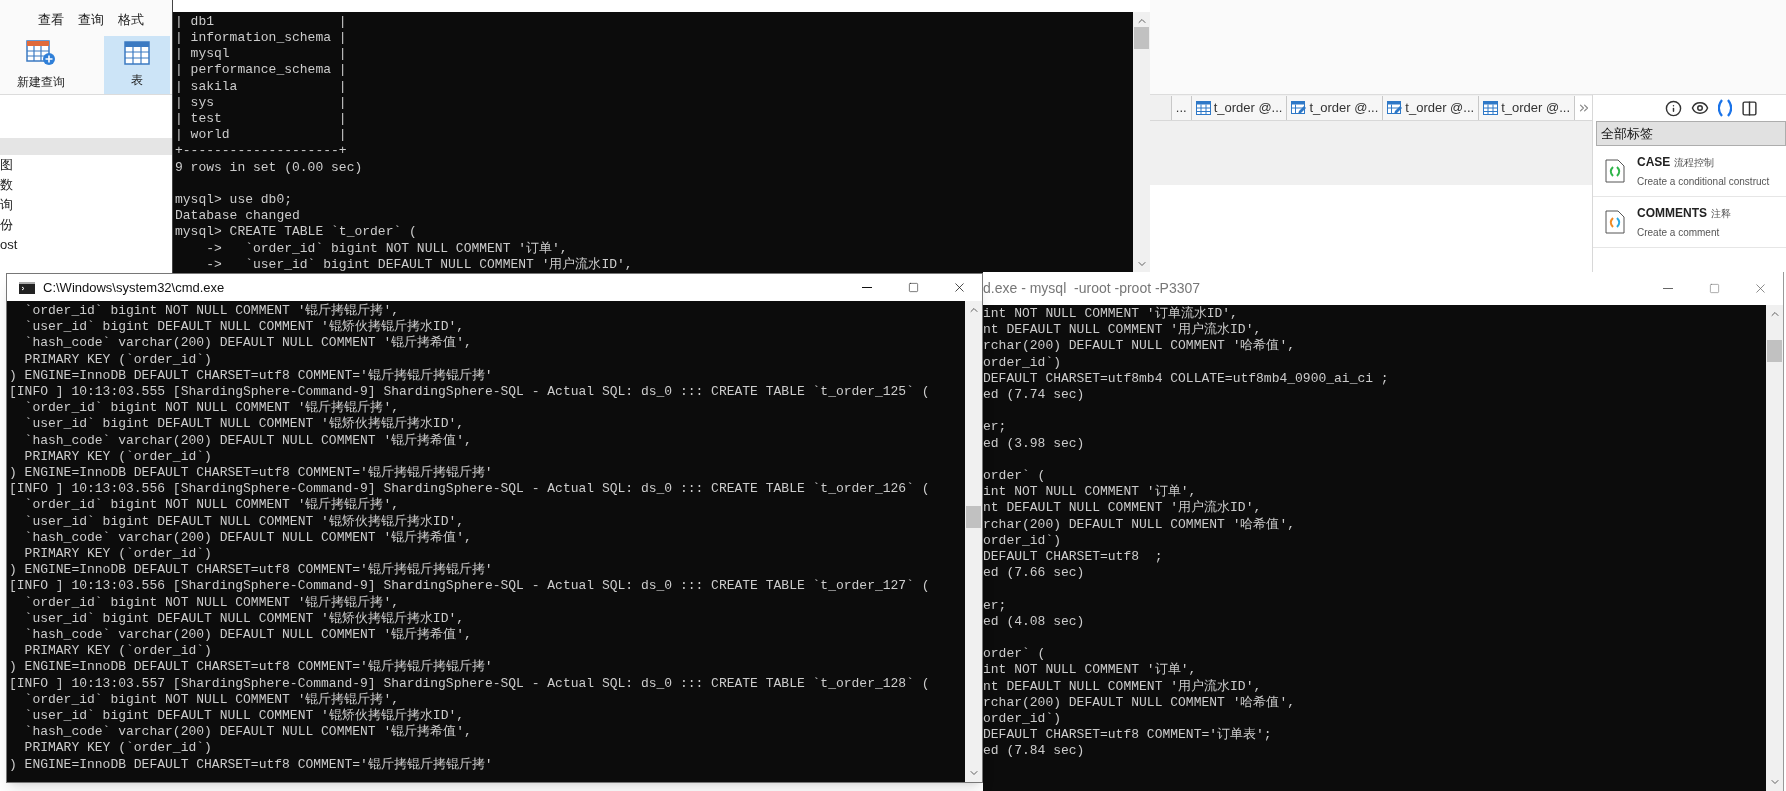  Describe the element at coordinates (1725, 108) in the screenshot. I see `parentheses-icon` at that location.